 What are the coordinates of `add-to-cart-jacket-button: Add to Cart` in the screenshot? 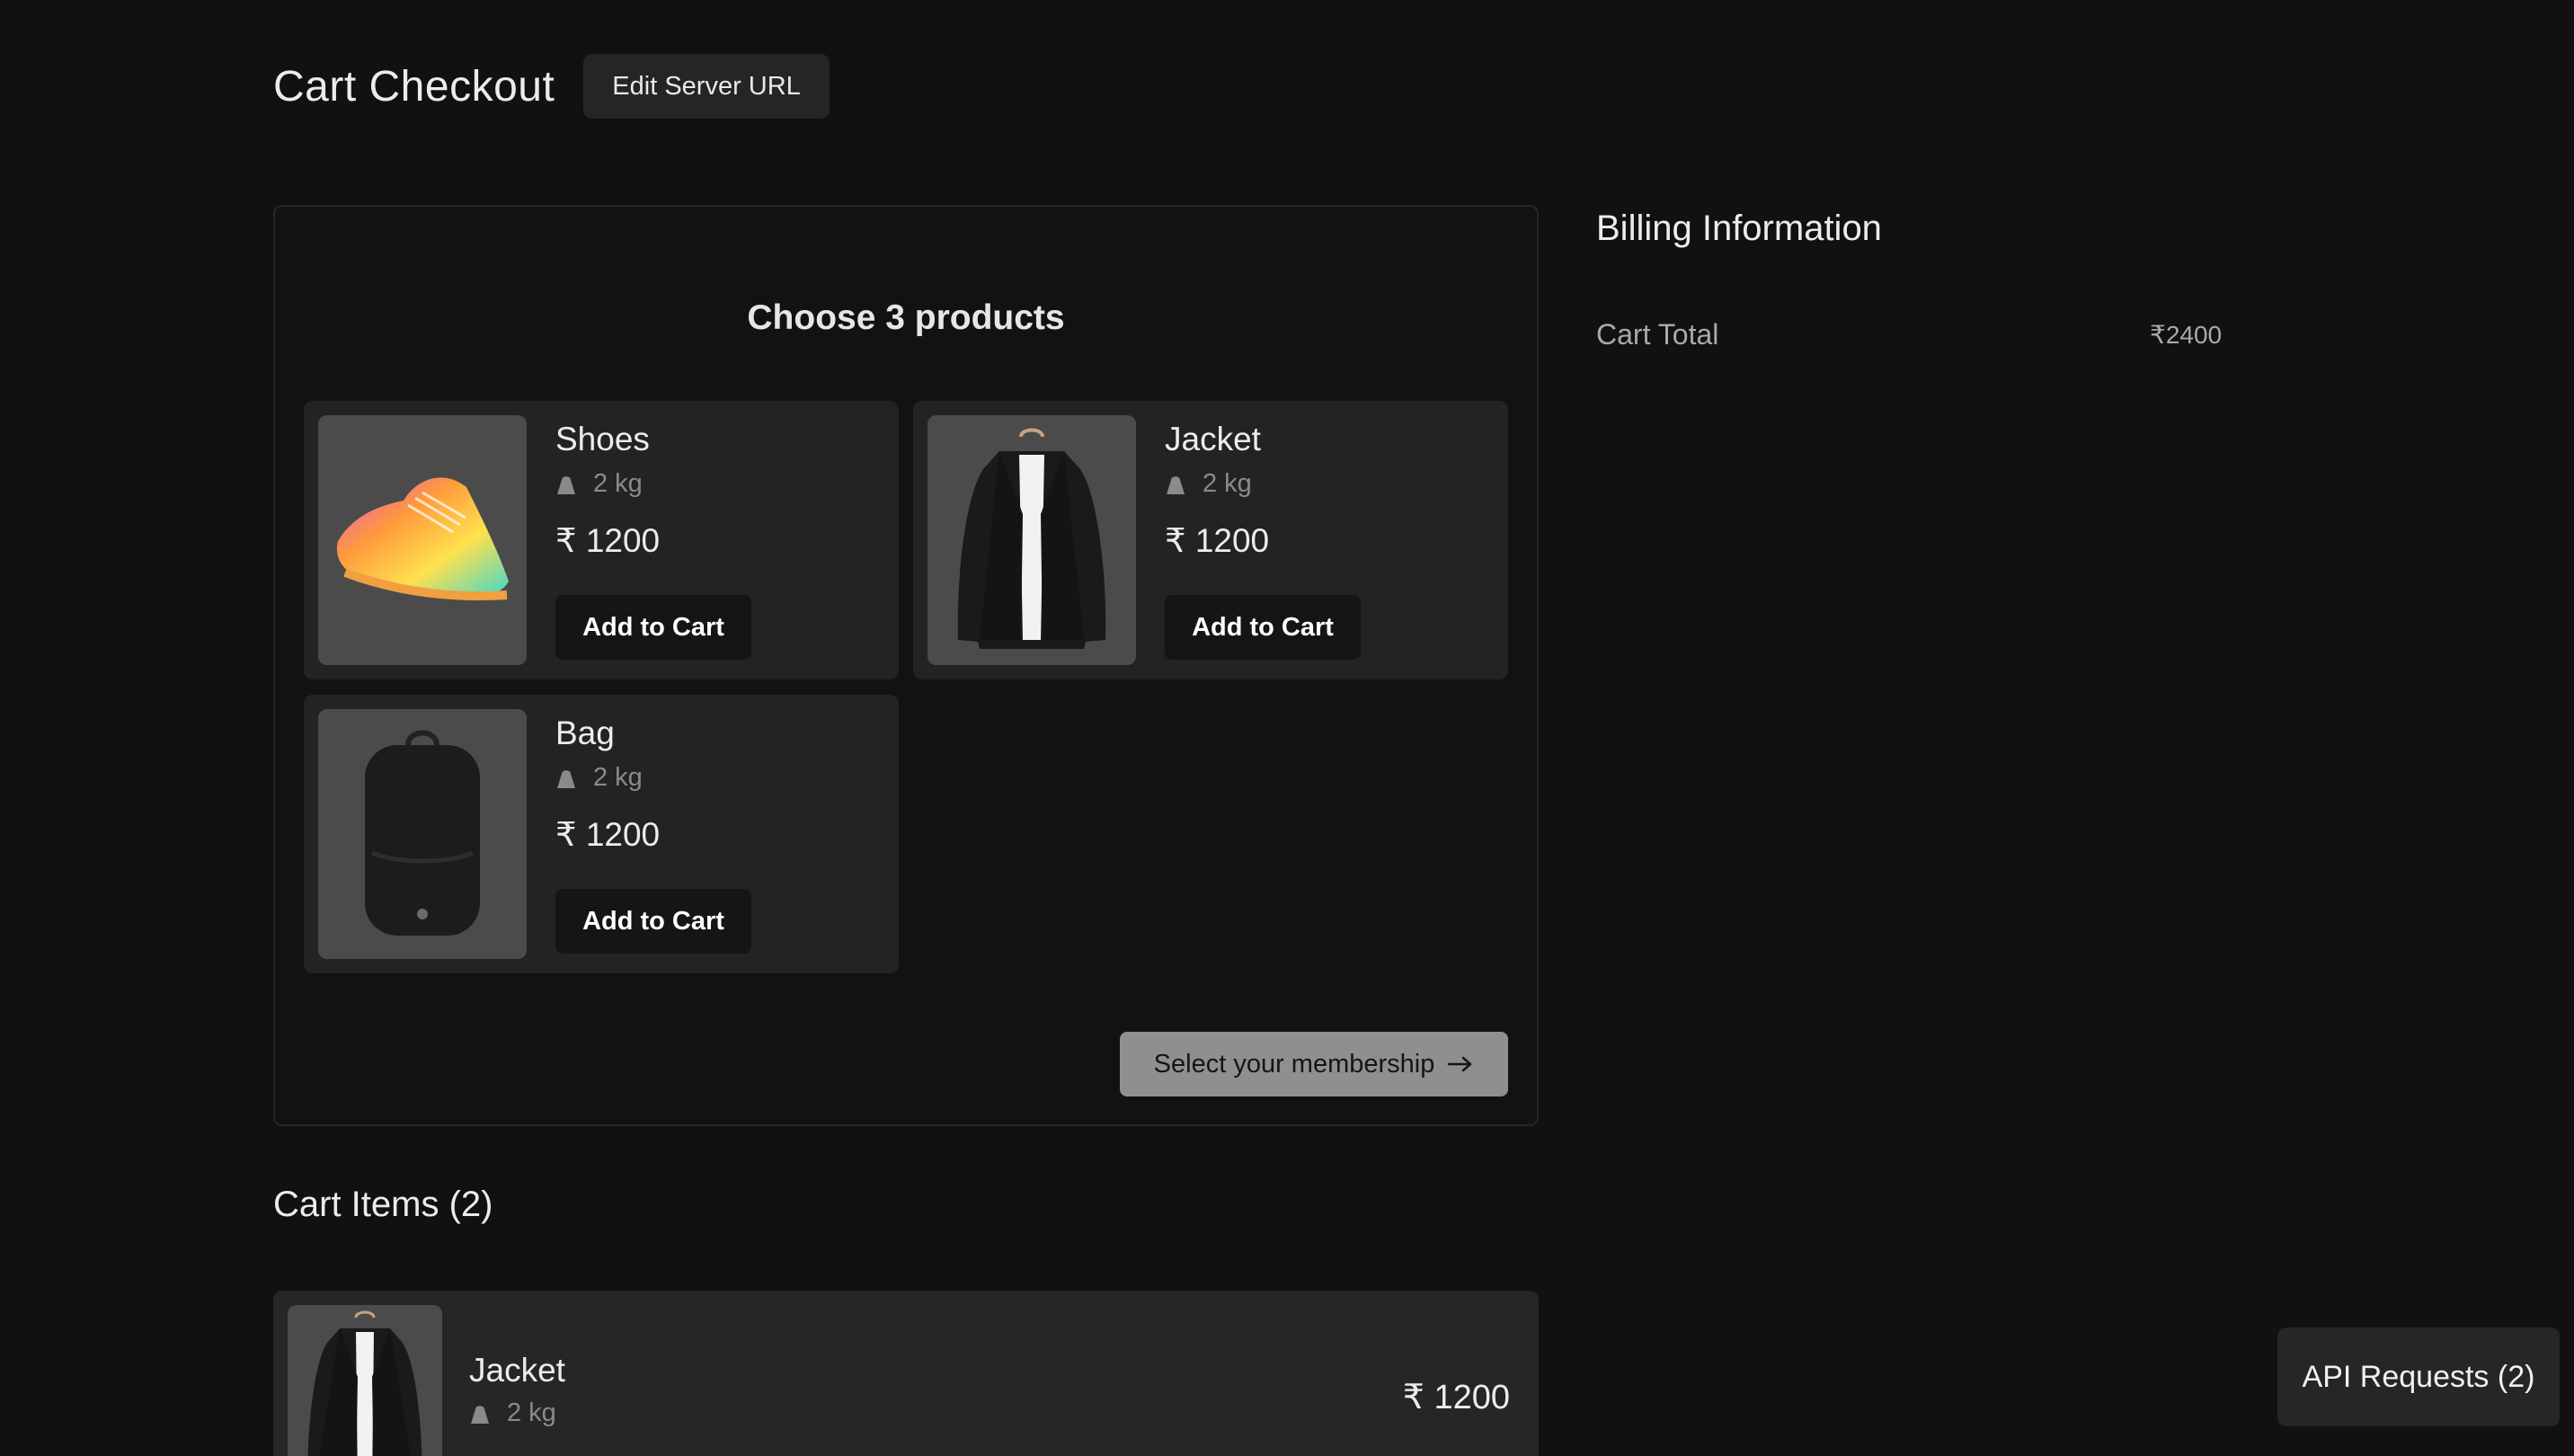 It's located at (1263, 627).